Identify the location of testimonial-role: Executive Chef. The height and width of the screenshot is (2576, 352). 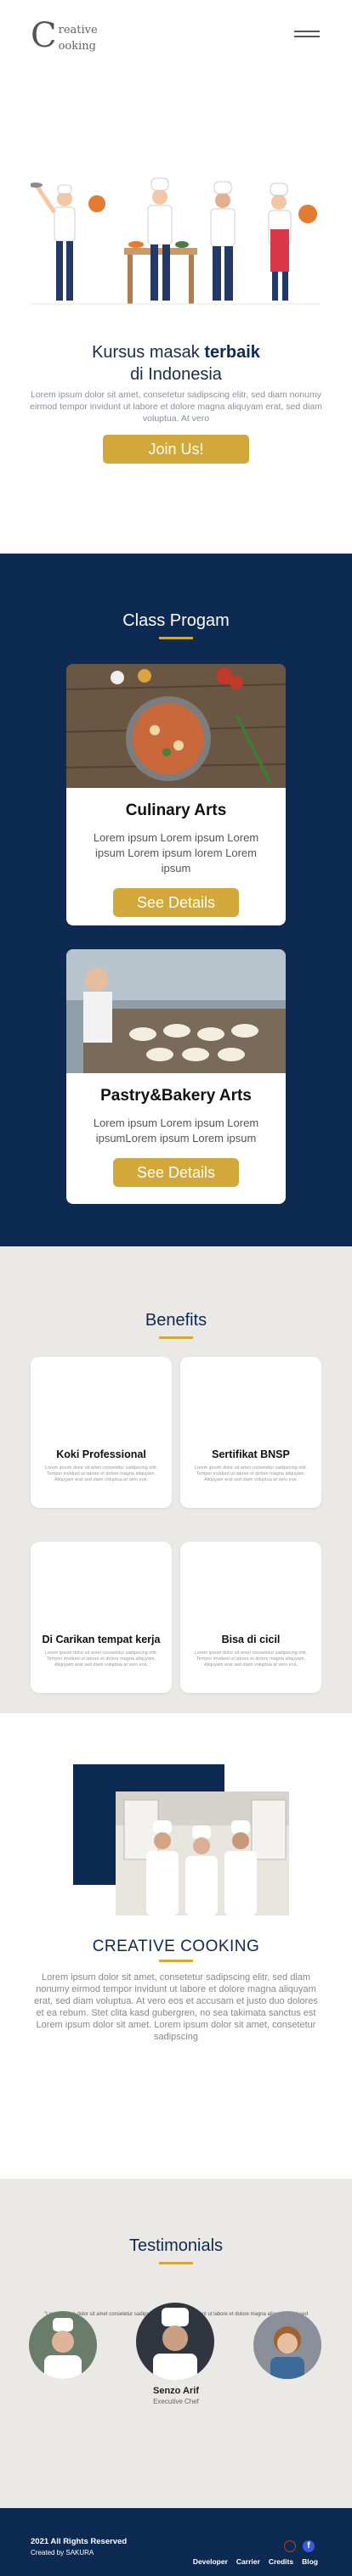
(176, 2401).